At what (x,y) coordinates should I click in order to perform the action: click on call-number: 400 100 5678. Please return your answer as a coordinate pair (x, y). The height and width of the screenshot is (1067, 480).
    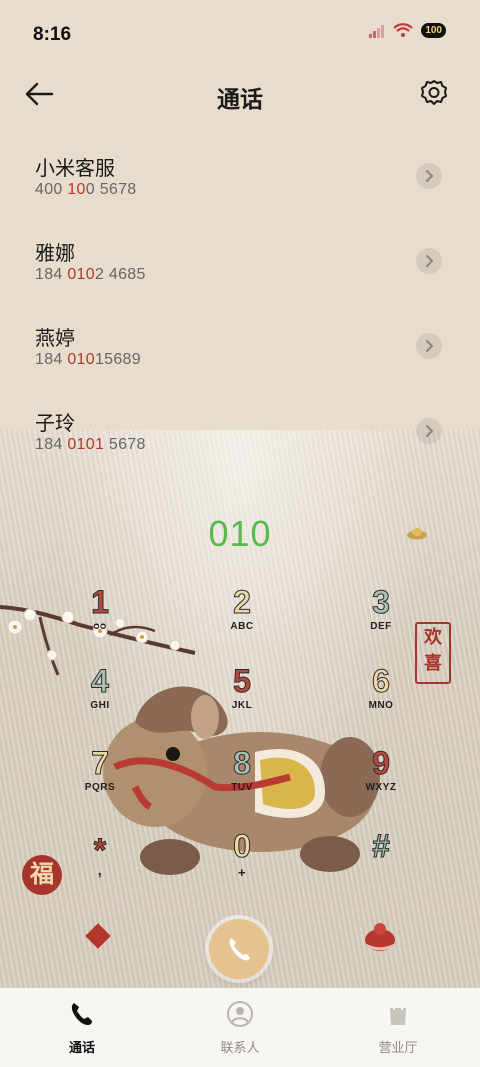
    Looking at the image, I should click on (86, 189).